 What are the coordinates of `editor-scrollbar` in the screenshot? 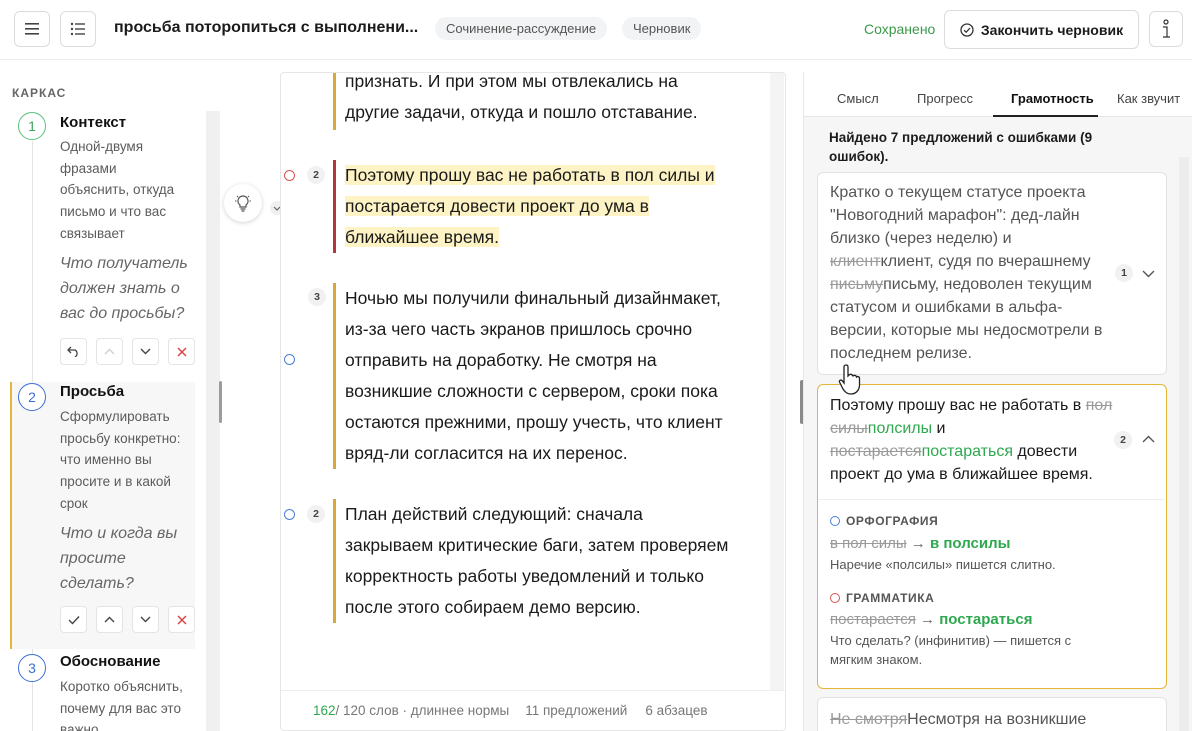 It's located at (777, 382).